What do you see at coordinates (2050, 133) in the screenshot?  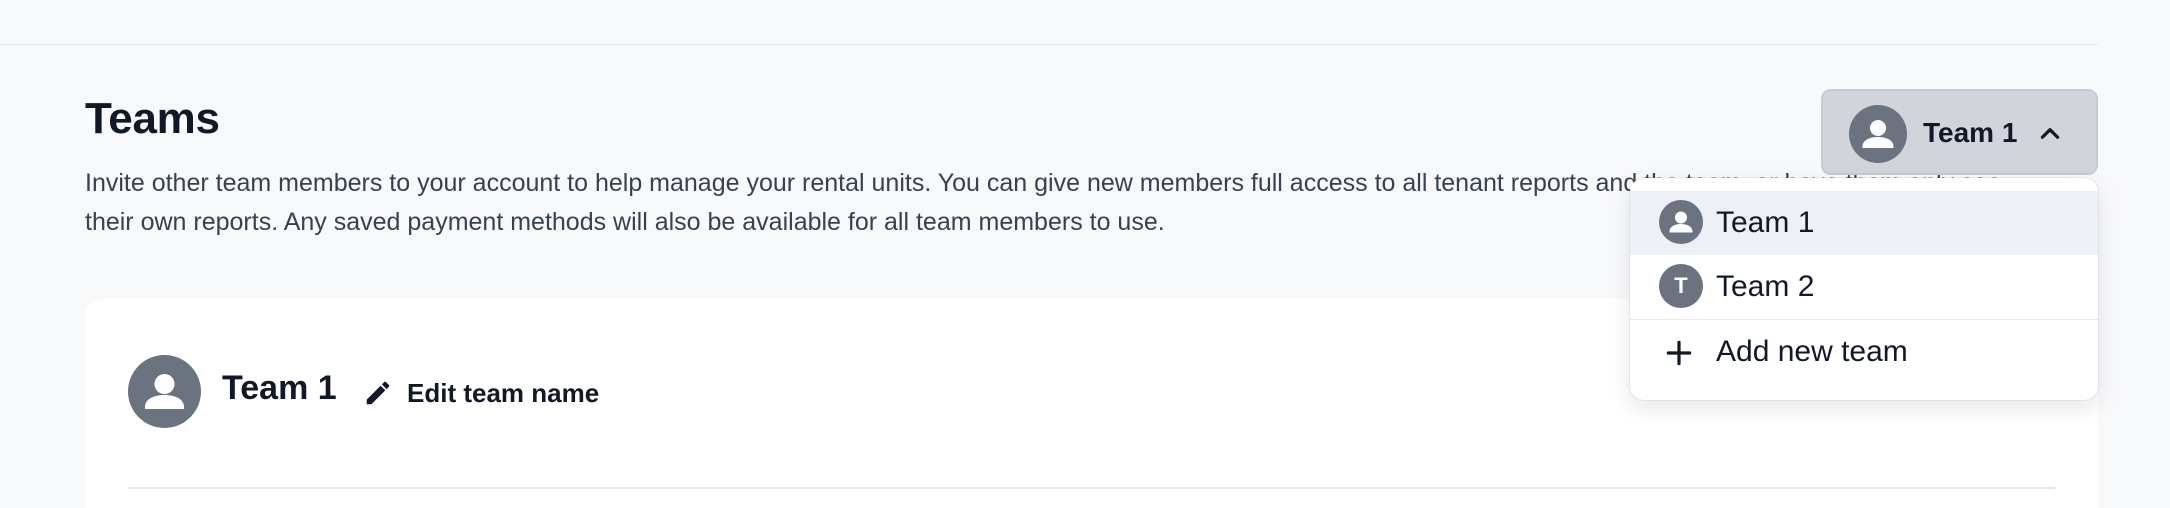 I see `chevron-up-icon` at bounding box center [2050, 133].